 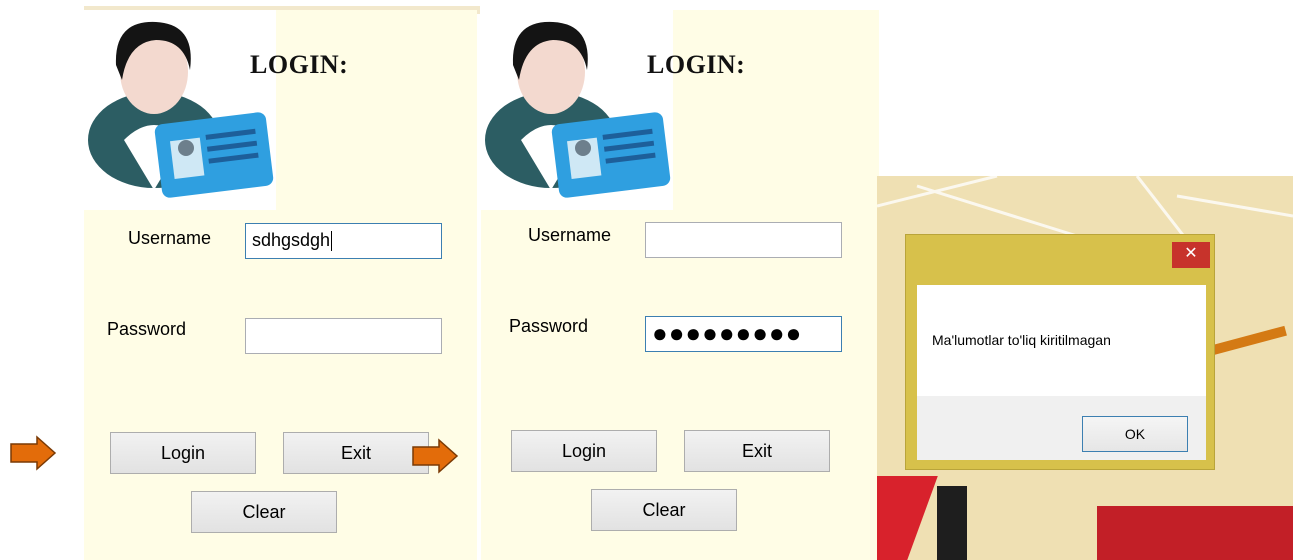 What do you see at coordinates (743, 240) in the screenshot?
I see `username-input` at bounding box center [743, 240].